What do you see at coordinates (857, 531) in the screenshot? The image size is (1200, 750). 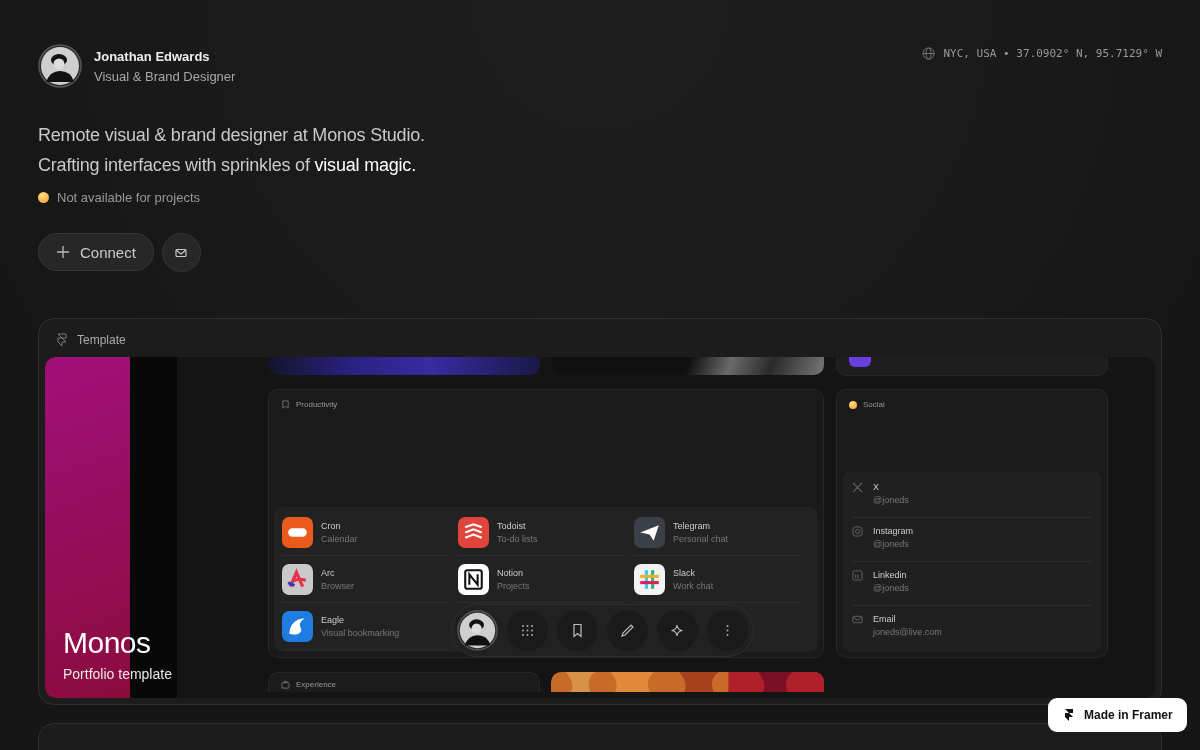 I see `camera-icon` at bounding box center [857, 531].